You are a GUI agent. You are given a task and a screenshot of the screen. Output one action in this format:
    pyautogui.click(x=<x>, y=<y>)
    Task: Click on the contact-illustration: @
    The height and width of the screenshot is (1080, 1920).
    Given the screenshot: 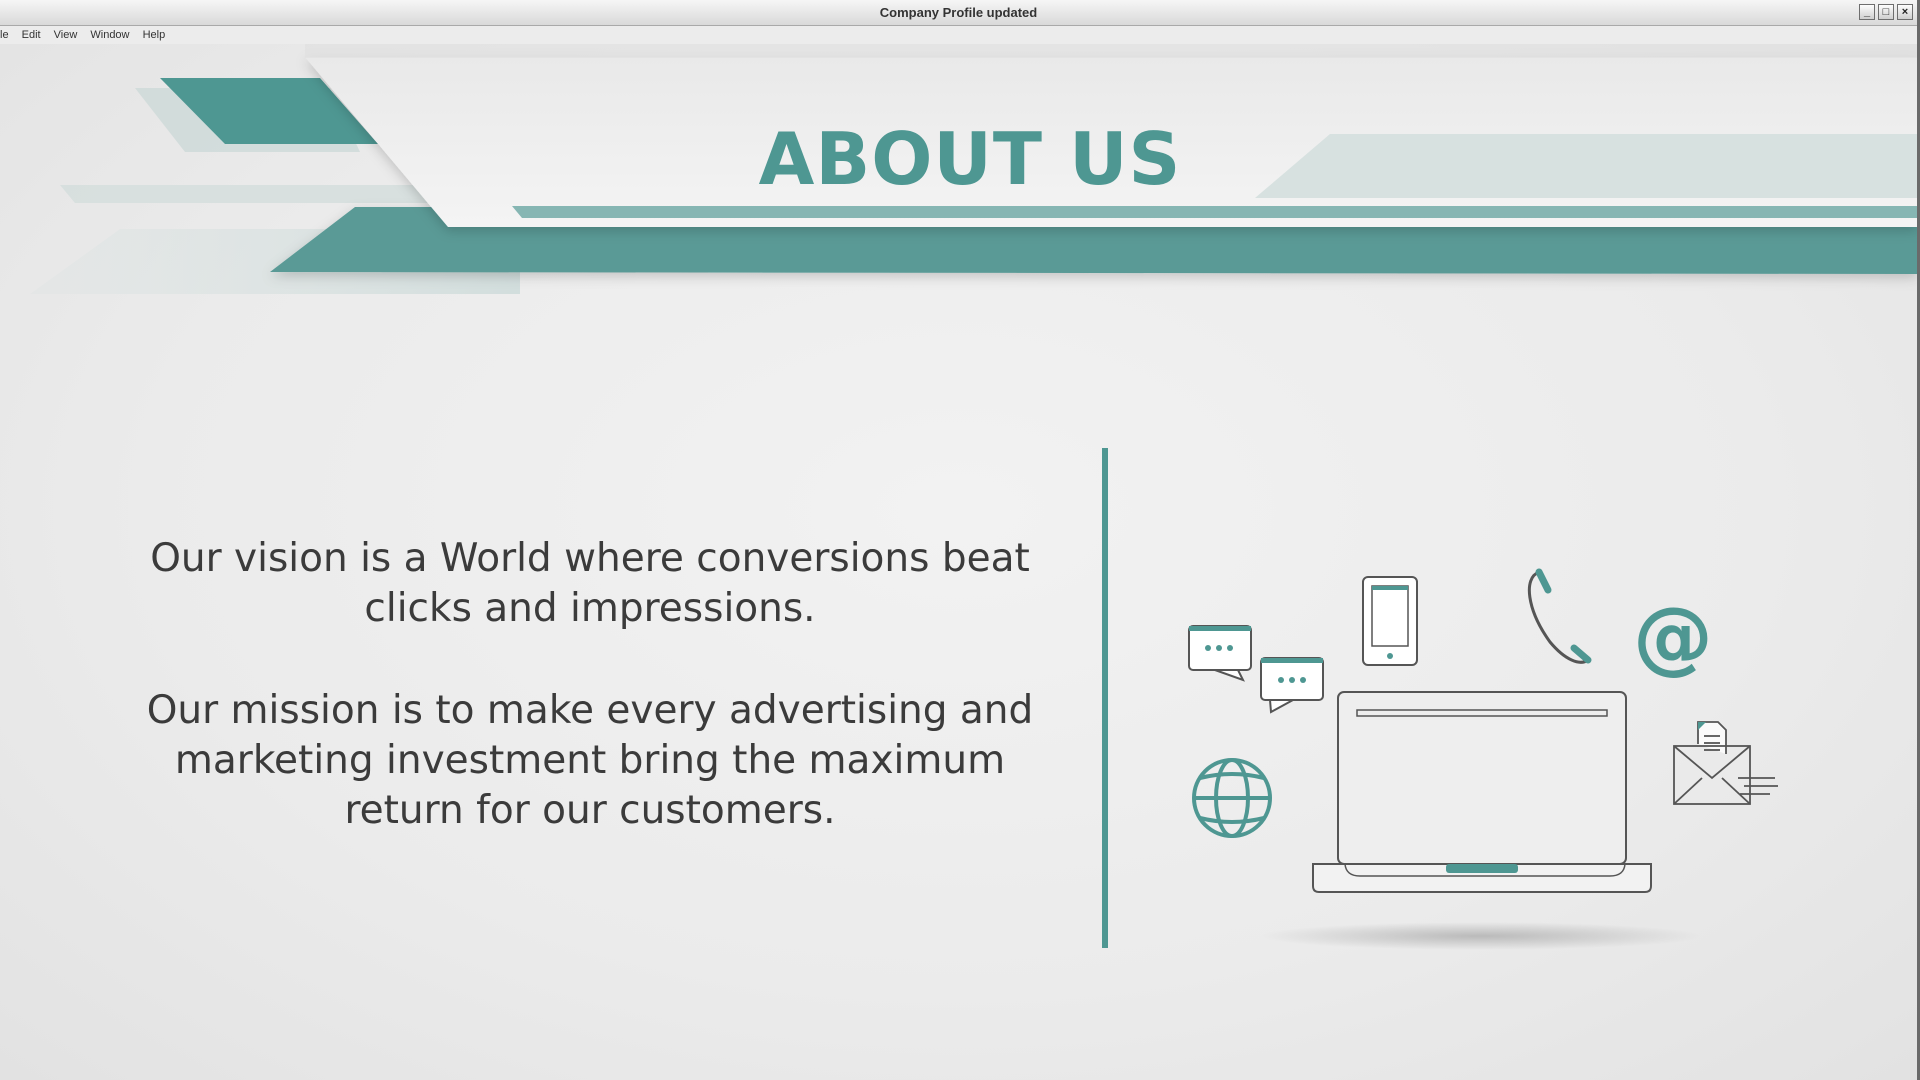 What is the action you would take?
    pyautogui.click(x=1483, y=759)
    